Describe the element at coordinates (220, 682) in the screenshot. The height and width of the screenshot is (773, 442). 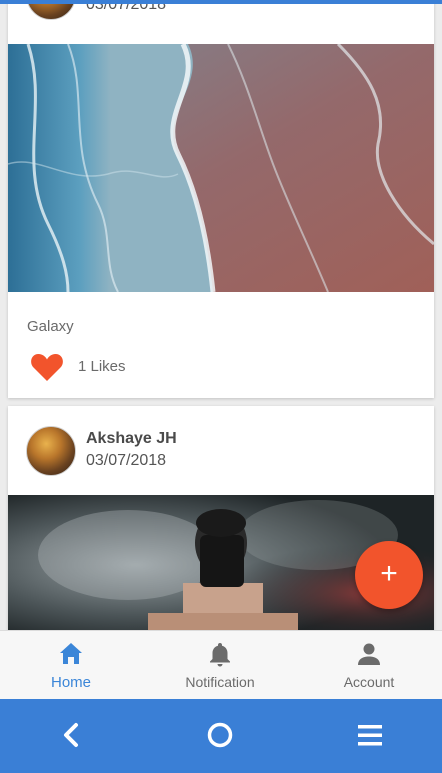
I see `nav-label-notification: Notification` at that location.